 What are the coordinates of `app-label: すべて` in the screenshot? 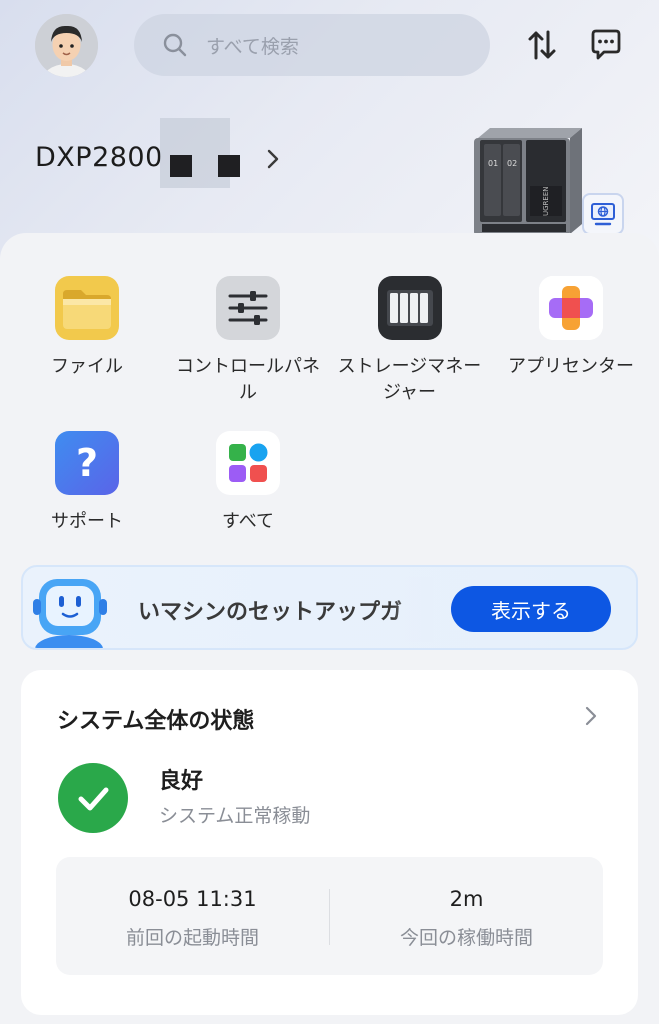 It's located at (248, 521).